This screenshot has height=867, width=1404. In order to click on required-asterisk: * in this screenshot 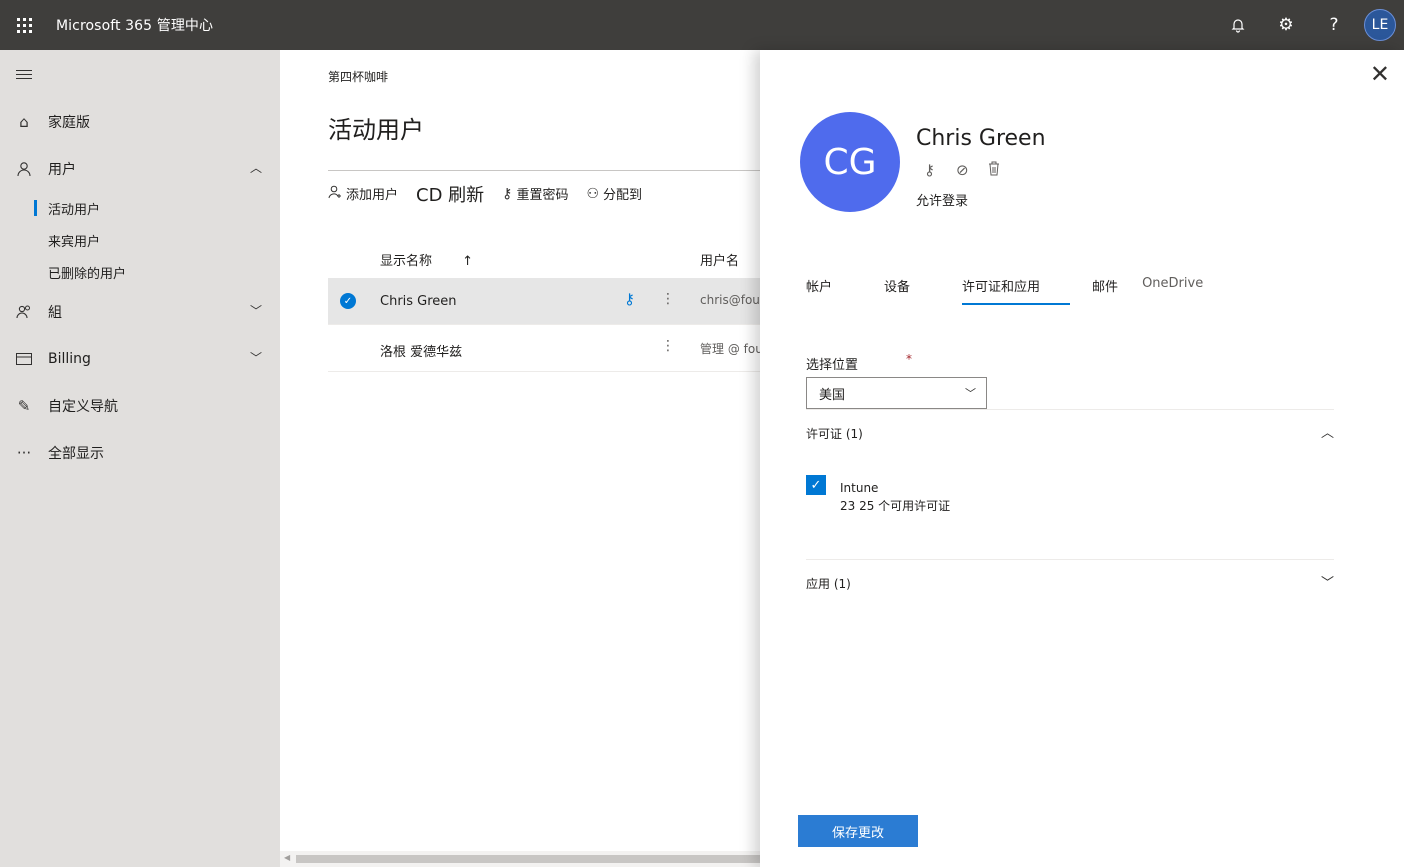, I will do `click(909, 359)`.